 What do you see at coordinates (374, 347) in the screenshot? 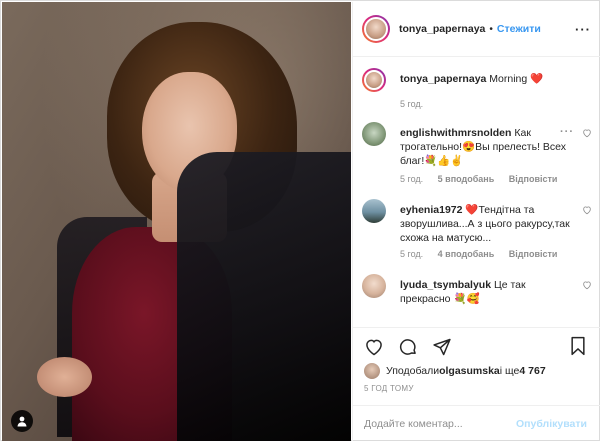
I see `like-icon` at bounding box center [374, 347].